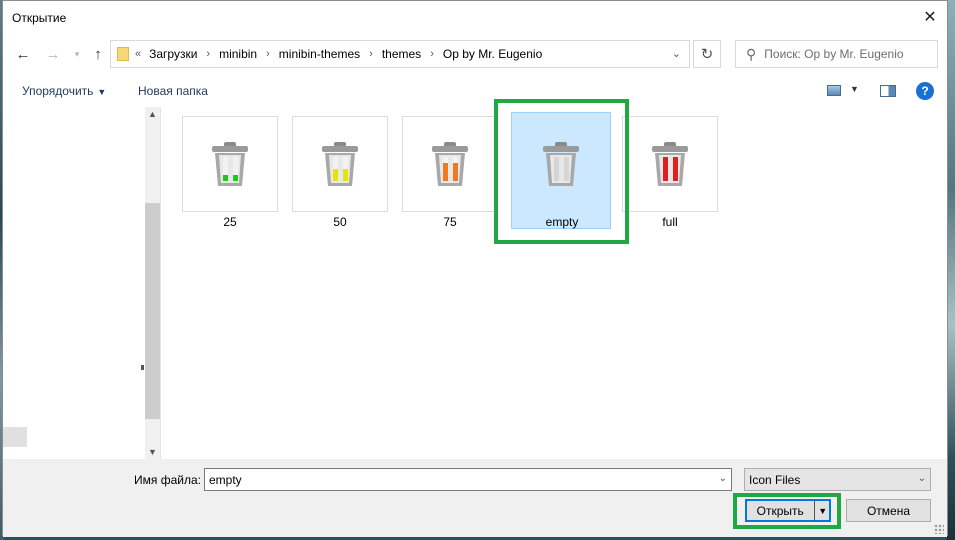  What do you see at coordinates (475, 91) in the screenshot?
I see `command-bar: Упорядочить ▼ Новая папка ▼ ?` at bounding box center [475, 91].